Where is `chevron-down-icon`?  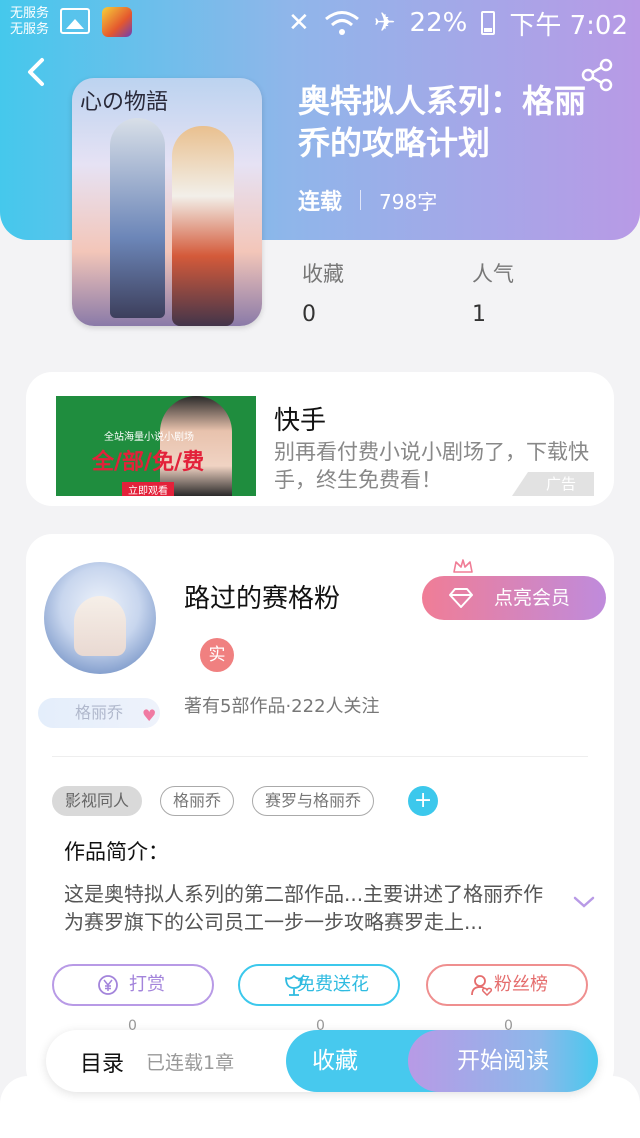
chevron-down-icon is located at coordinates (584, 902).